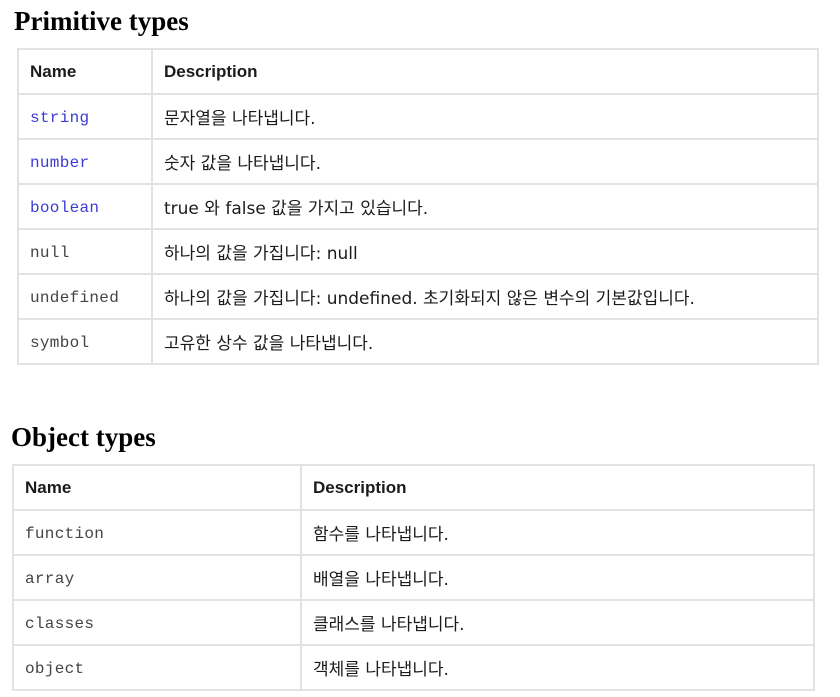  I want to click on type-name-cell: boolean, so click(85, 206).